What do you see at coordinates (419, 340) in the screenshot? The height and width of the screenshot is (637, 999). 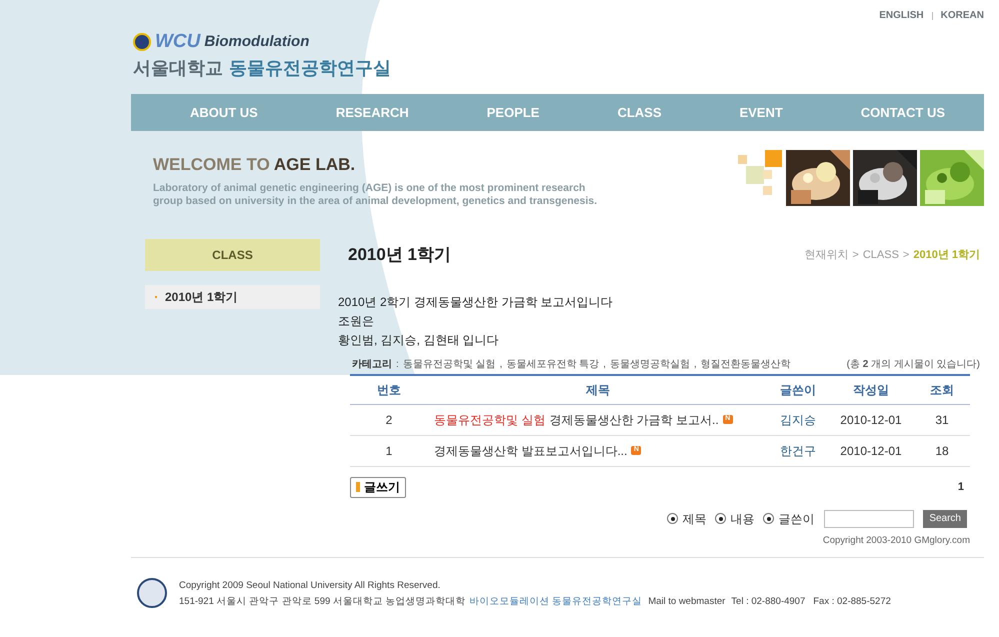 I see `intro-text: 황인범, 김지승, 김현태 입니다` at bounding box center [419, 340].